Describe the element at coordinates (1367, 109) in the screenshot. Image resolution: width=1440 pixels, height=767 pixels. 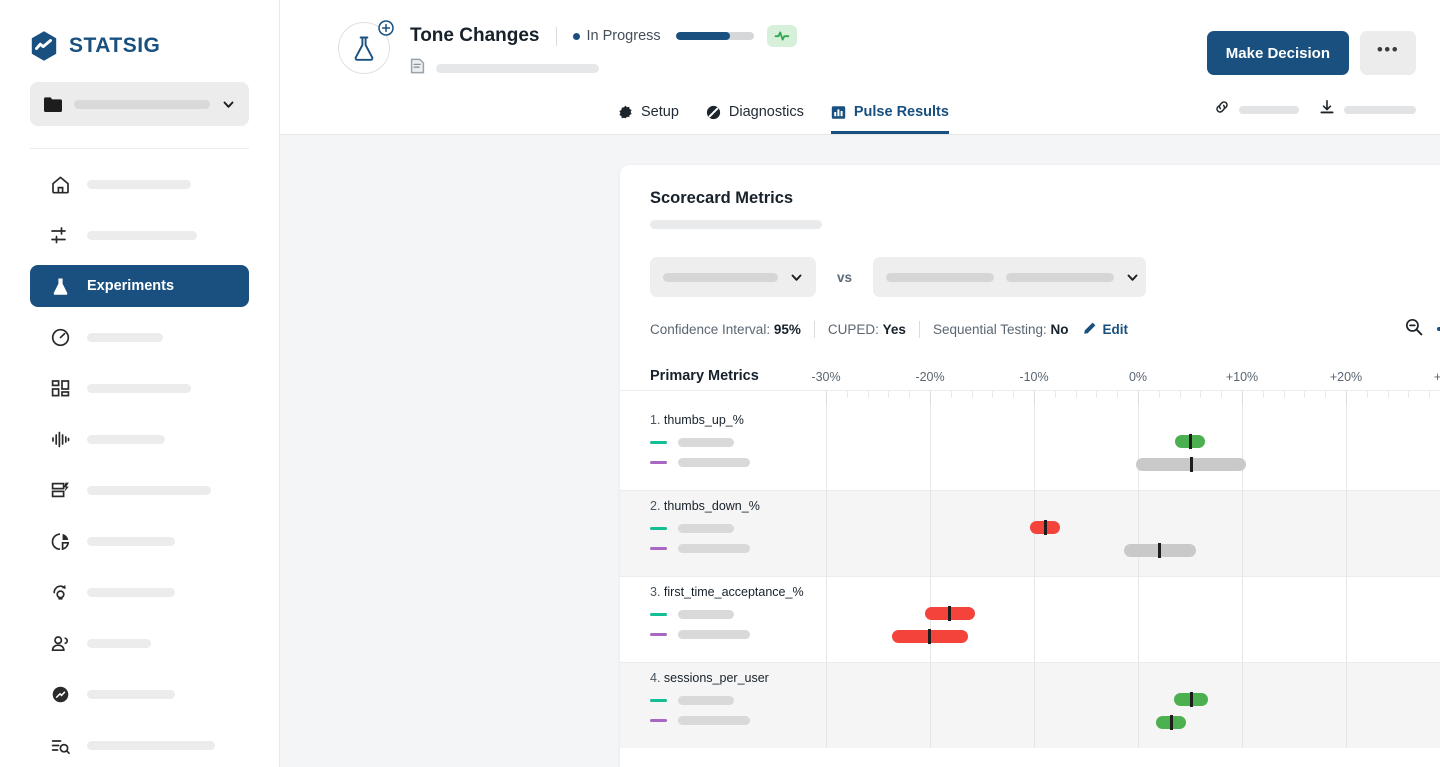
I see `download-action` at that location.